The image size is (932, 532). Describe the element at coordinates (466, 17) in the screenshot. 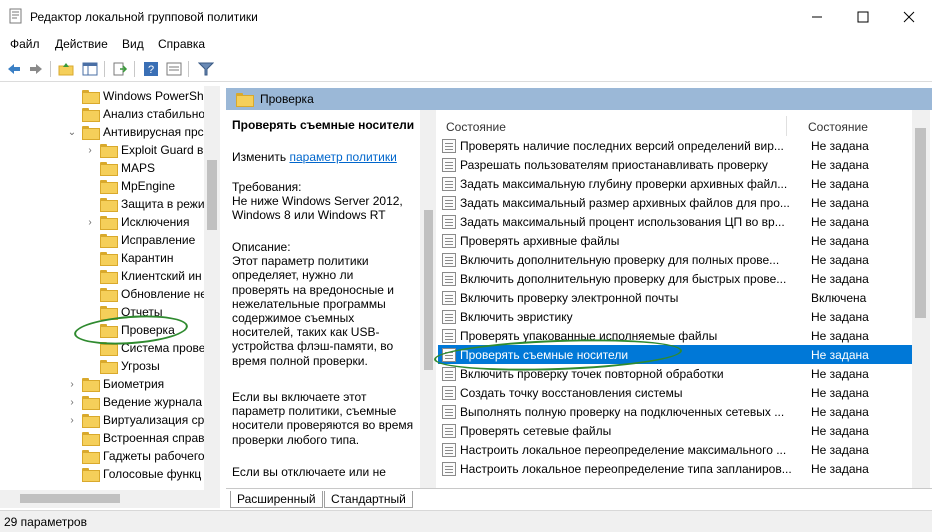

I see `title-bar: Редактор локальной групповой политики` at that location.